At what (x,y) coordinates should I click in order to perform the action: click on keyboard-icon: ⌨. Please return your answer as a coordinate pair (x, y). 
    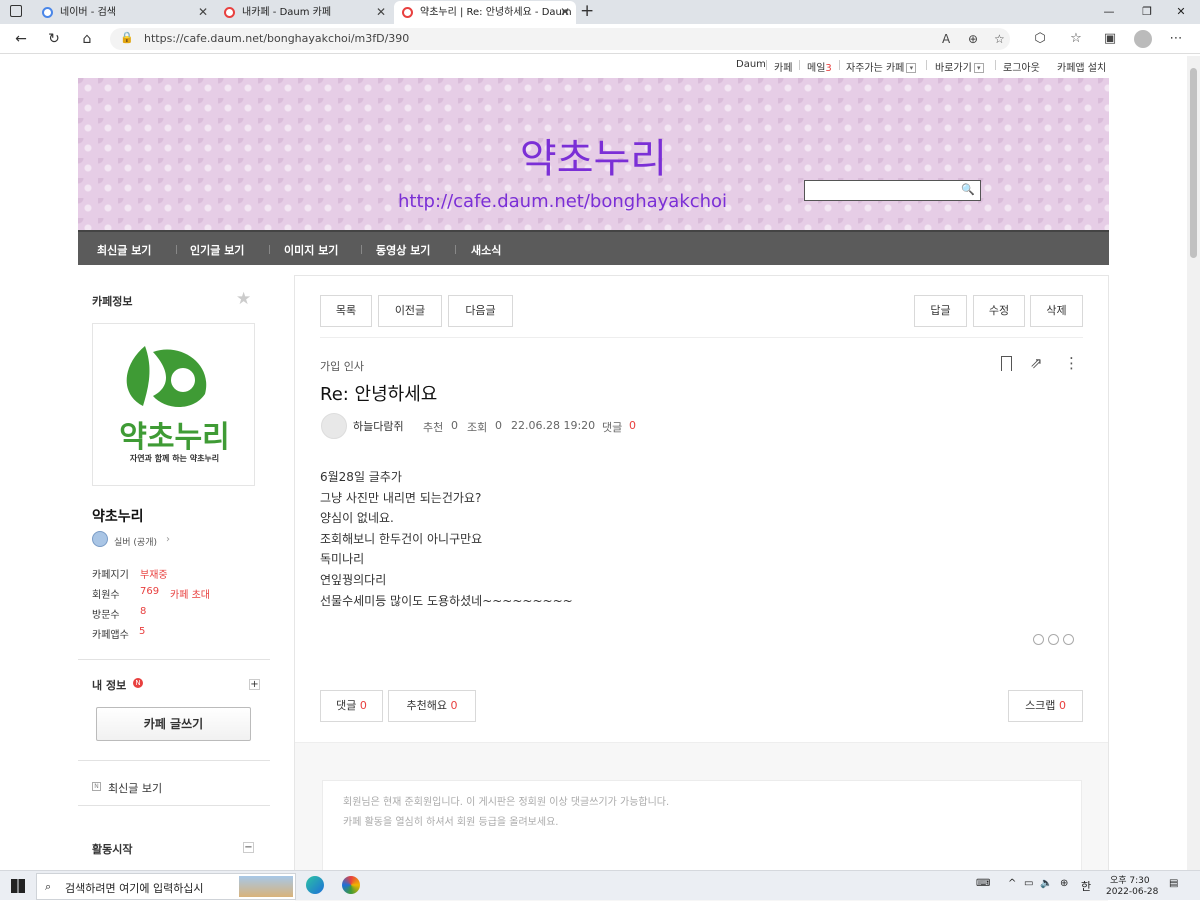
    Looking at the image, I should click on (983, 883).